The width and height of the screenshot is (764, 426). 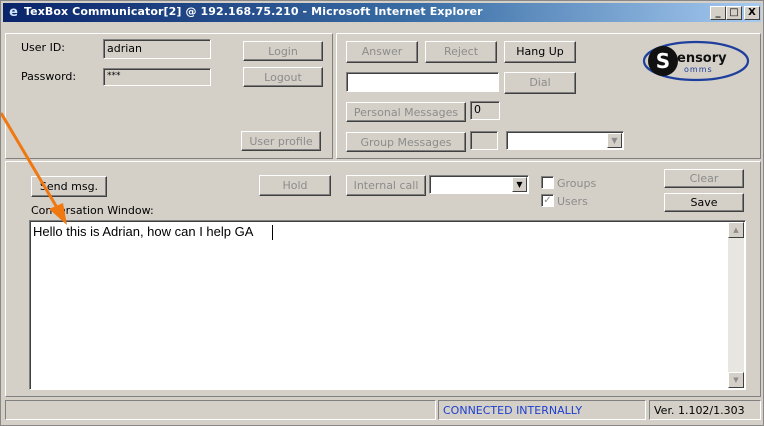 I want to click on user-id-label: User ID:, so click(x=43, y=47).